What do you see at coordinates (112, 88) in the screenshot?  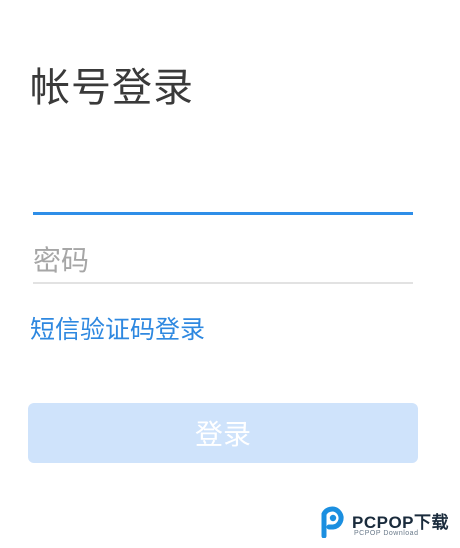 I see `page-title: 帐号登录` at bounding box center [112, 88].